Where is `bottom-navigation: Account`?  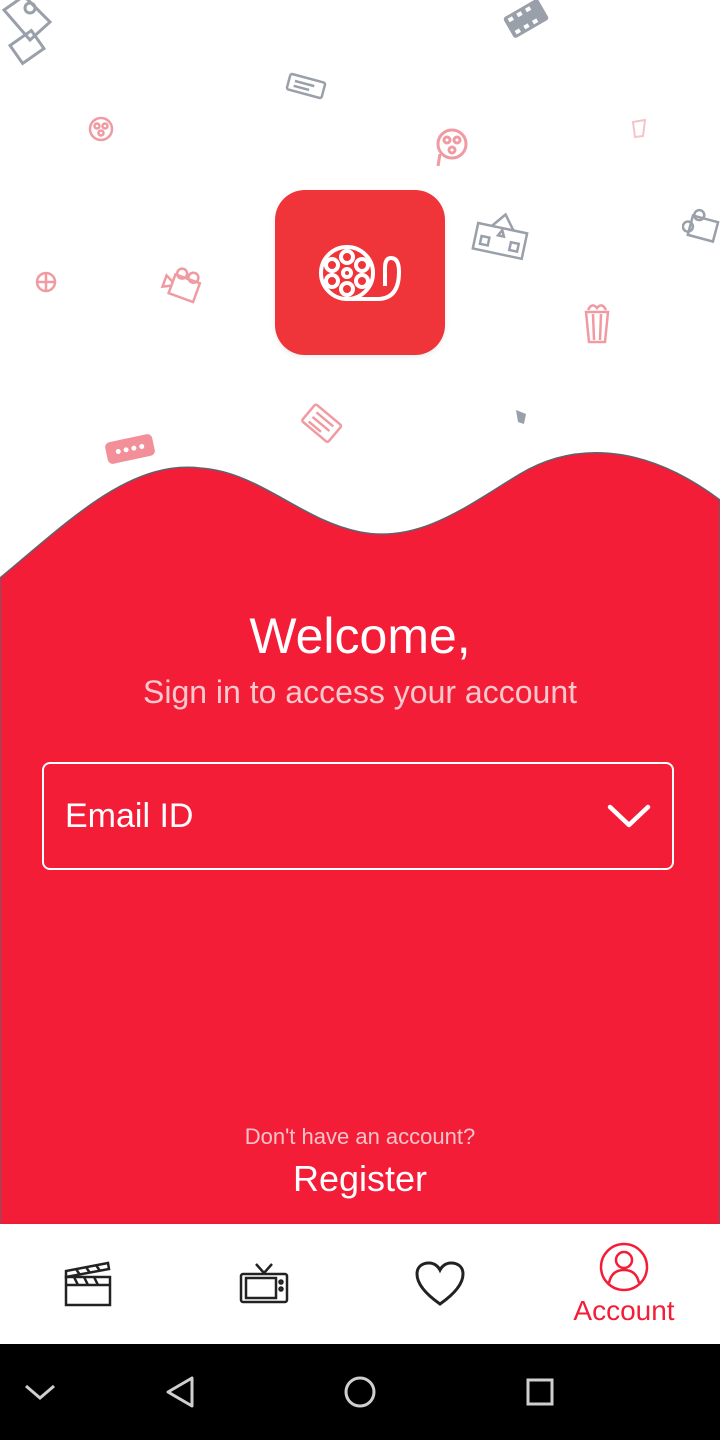 bottom-navigation: Account is located at coordinates (360, 1284).